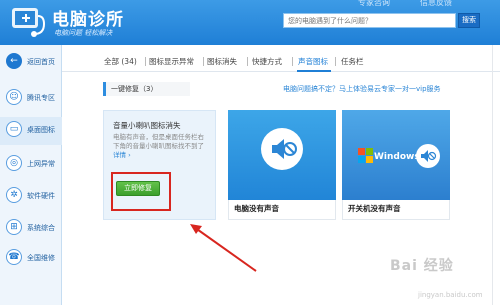  What do you see at coordinates (171, 61) in the screenshot?
I see `tab-icon-abnormal: 图标显示异常` at bounding box center [171, 61].